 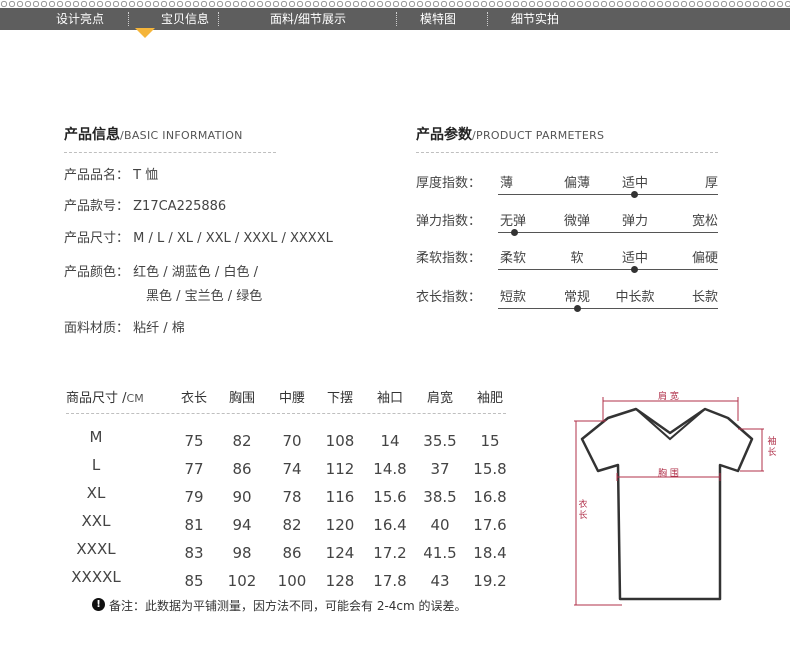 I want to click on size-table-cell: 74, so click(x=292, y=469).